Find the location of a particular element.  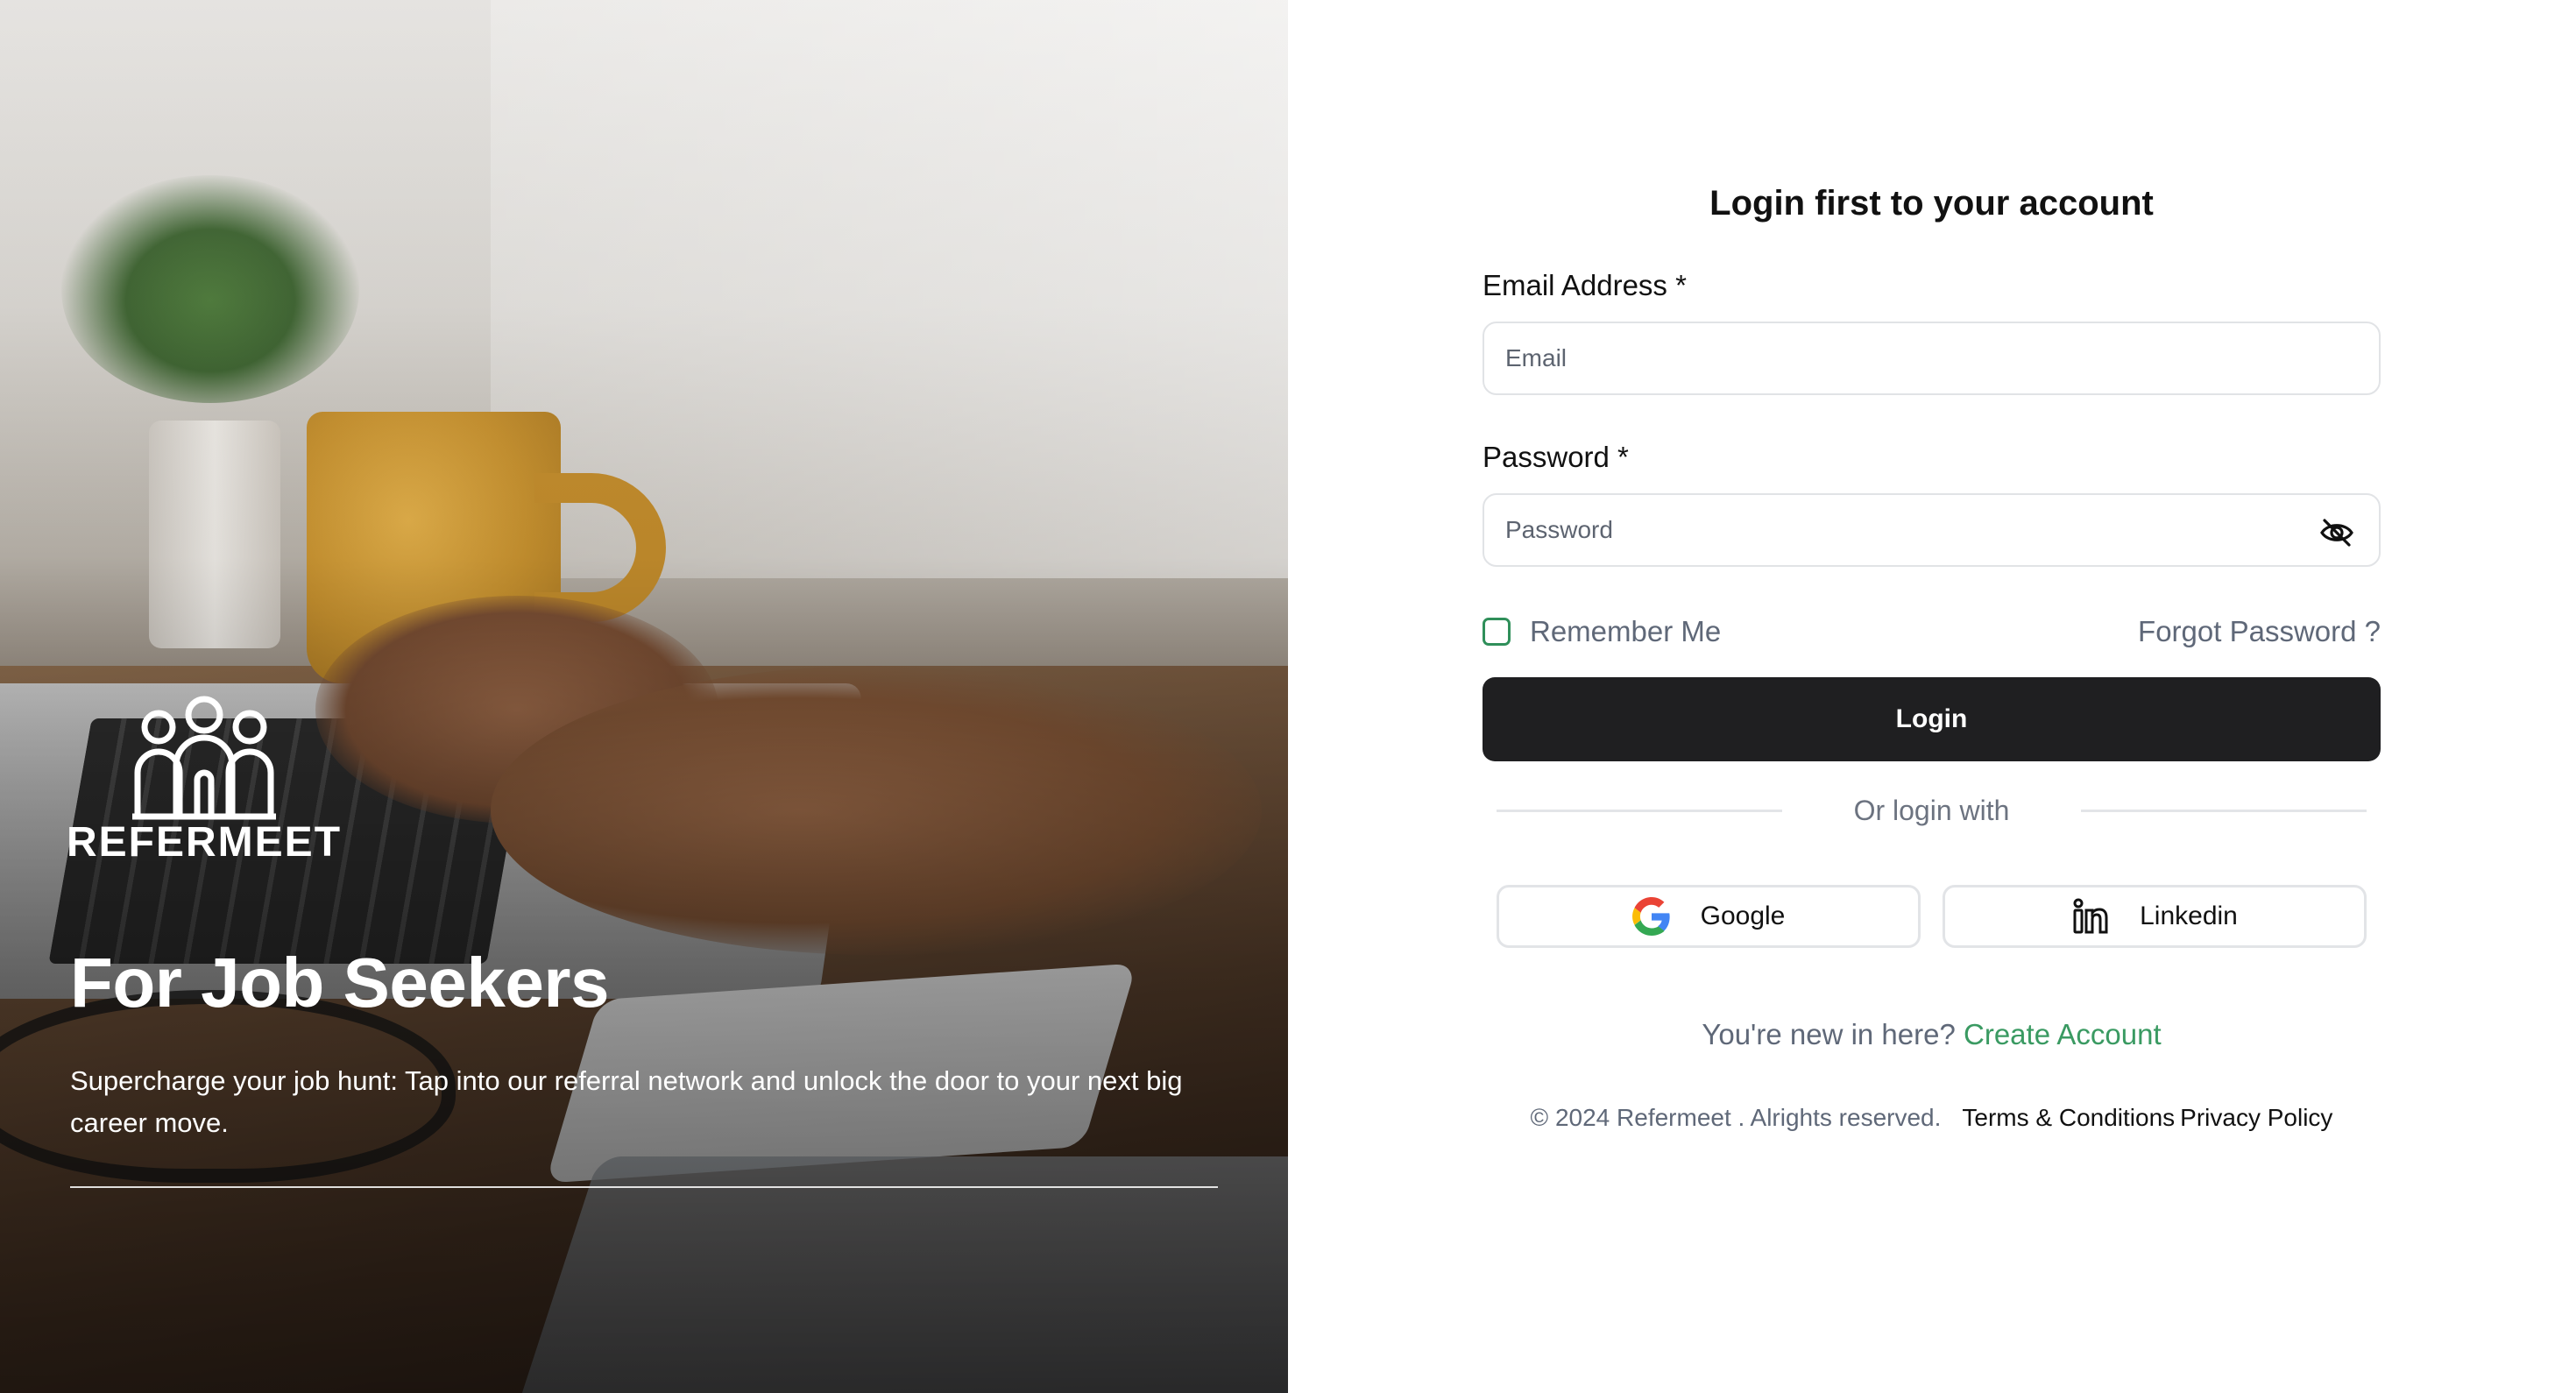

copyright-text: © 2024 Refermeet . Alrights reserved. is located at coordinates (1736, 1118).